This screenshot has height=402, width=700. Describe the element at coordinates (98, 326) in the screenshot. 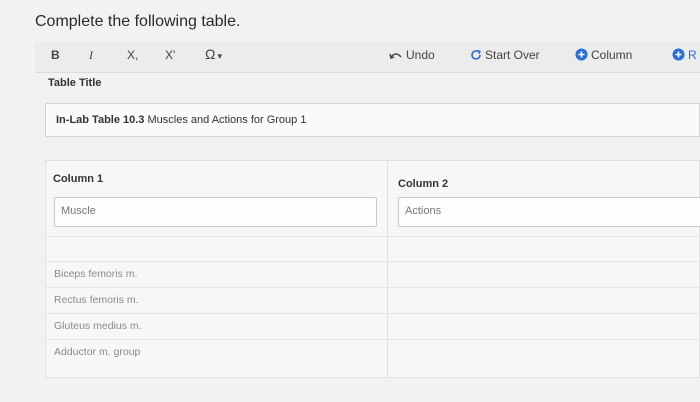

I see `row-3-col-1-cell: Gluteus medius m.` at that location.